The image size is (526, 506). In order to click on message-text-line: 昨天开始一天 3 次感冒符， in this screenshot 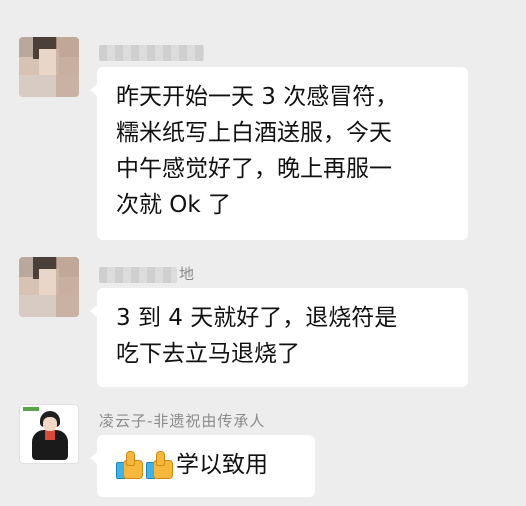, I will do `click(257, 97)`.